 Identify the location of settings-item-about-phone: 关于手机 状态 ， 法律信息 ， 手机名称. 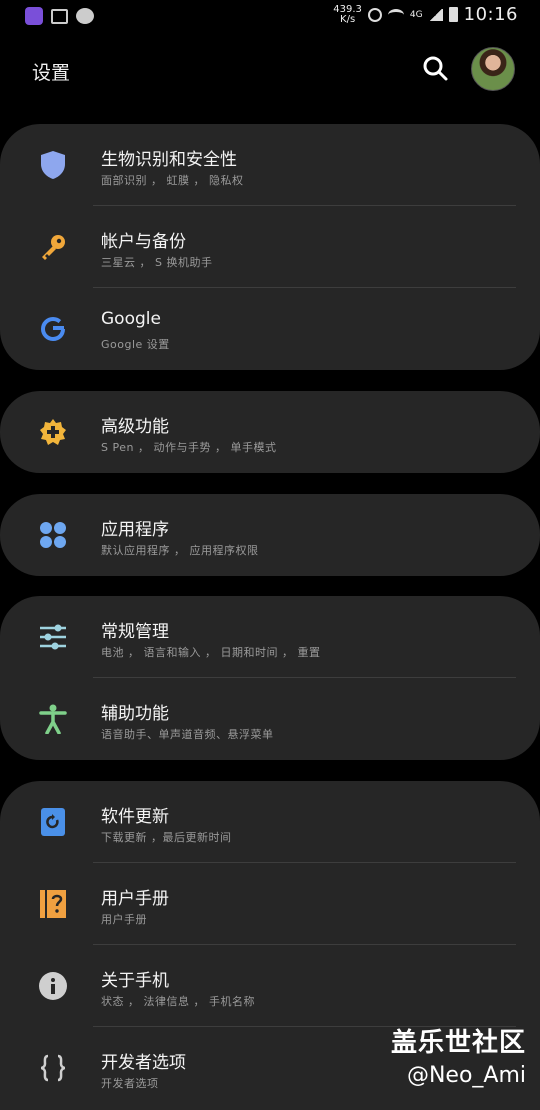
(270, 986).